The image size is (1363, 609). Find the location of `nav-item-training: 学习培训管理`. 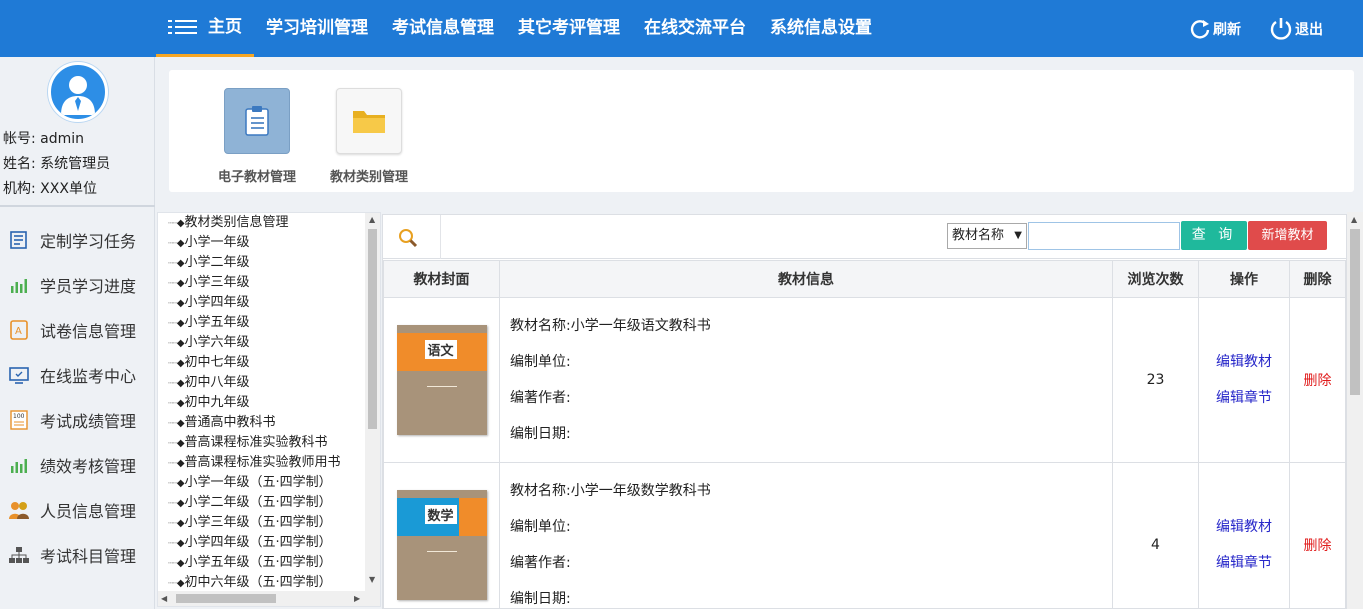

nav-item-training: 学习培训管理 is located at coordinates (317, 28).